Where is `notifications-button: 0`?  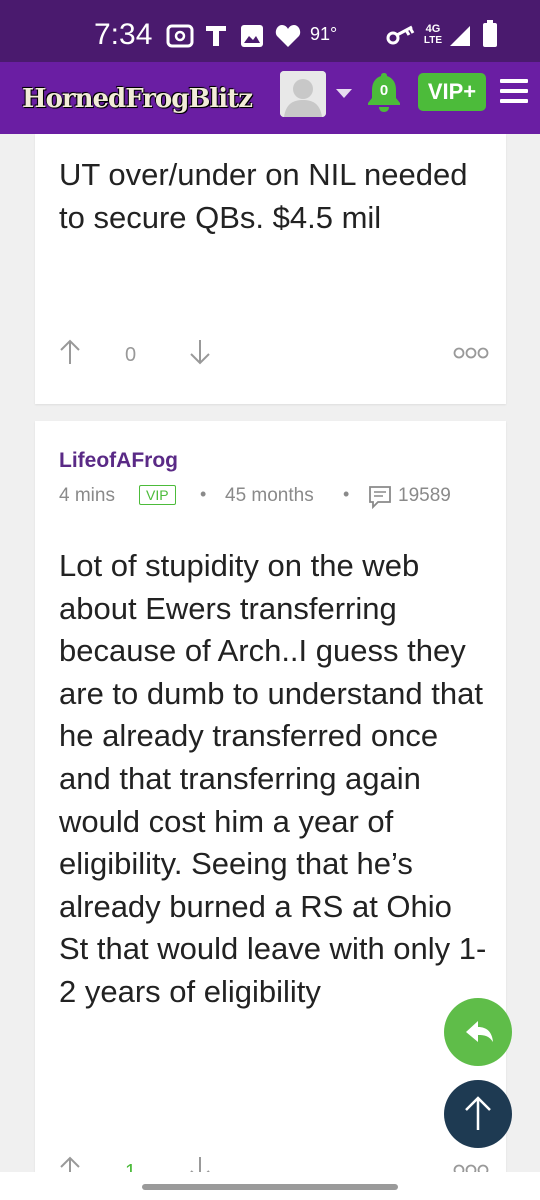 notifications-button: 0 is located at coordinates (384, 94).